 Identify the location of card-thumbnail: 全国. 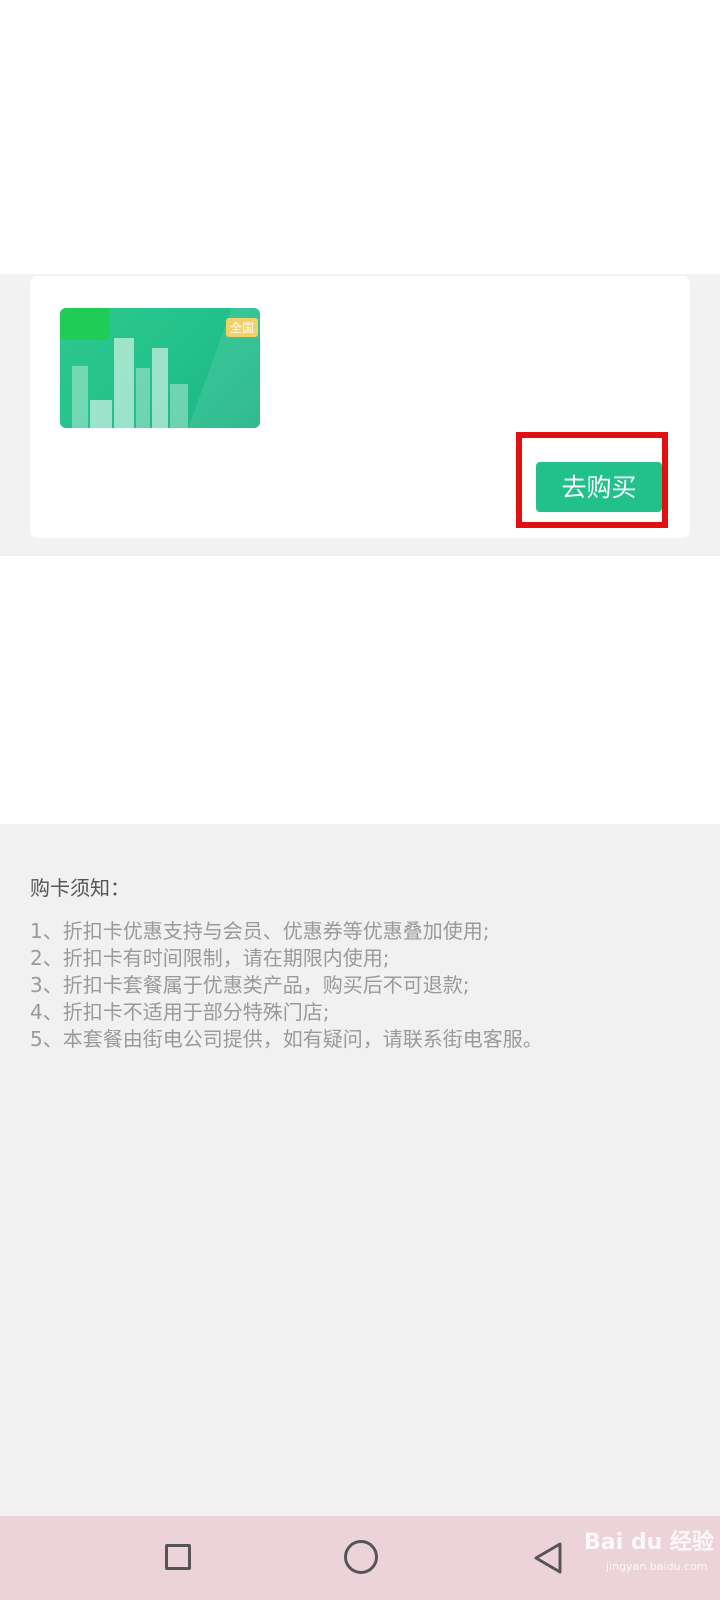
(160, 368).